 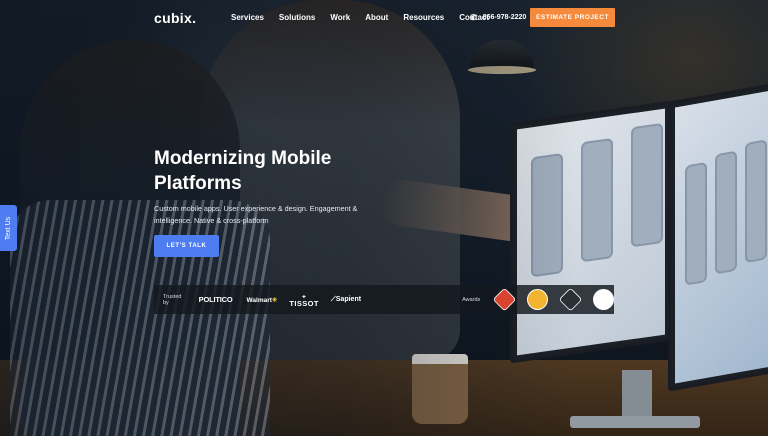 I want to click on logo: cubix., so click(x=175, y=18).